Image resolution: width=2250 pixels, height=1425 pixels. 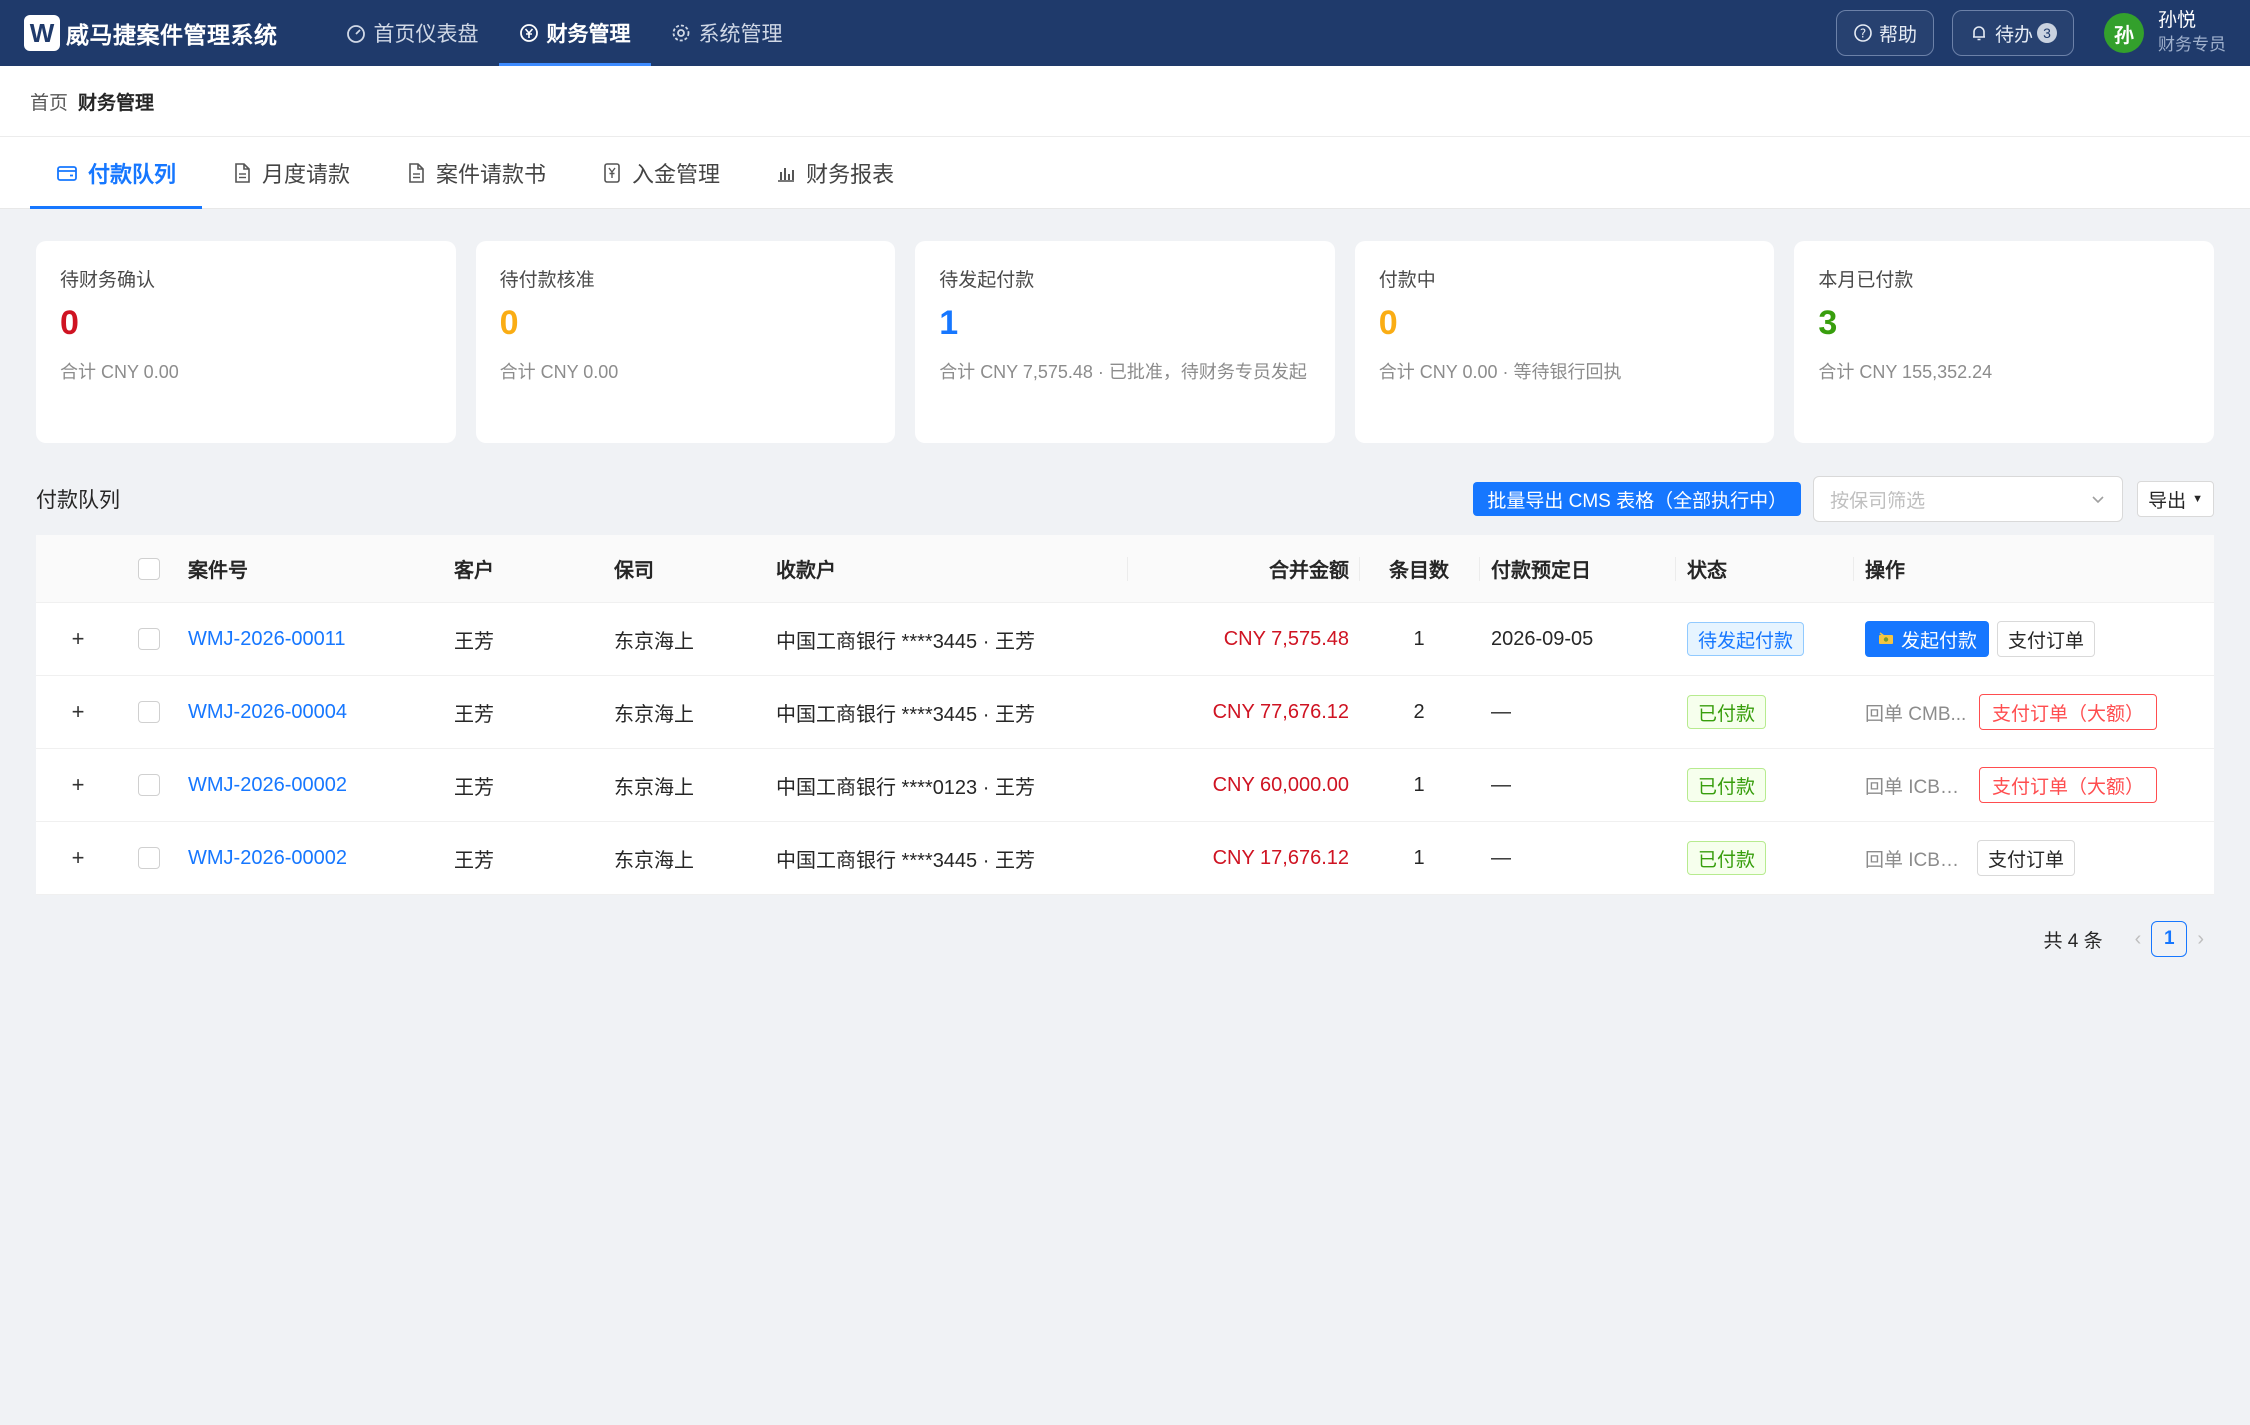 I want to click on select-all-checkbox, so click(x=149, y=568).